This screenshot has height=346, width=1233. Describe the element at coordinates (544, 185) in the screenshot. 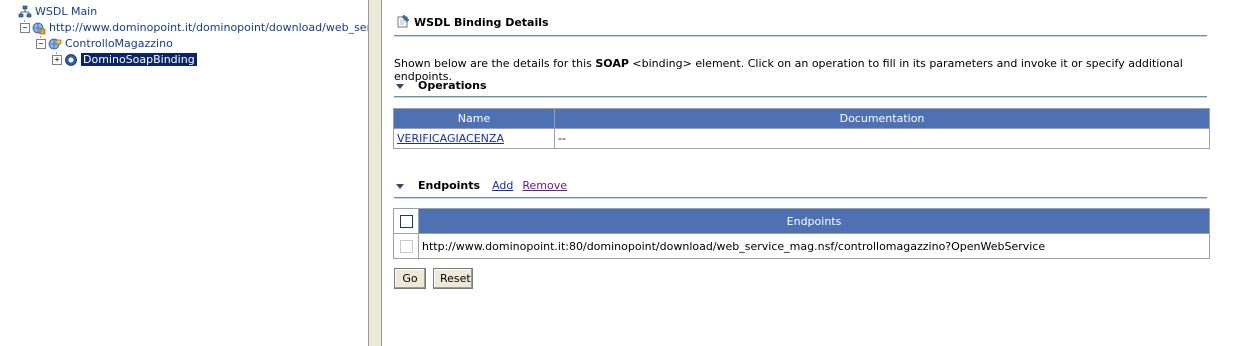

I see `remove-endpoint-link: Remove` at that location.